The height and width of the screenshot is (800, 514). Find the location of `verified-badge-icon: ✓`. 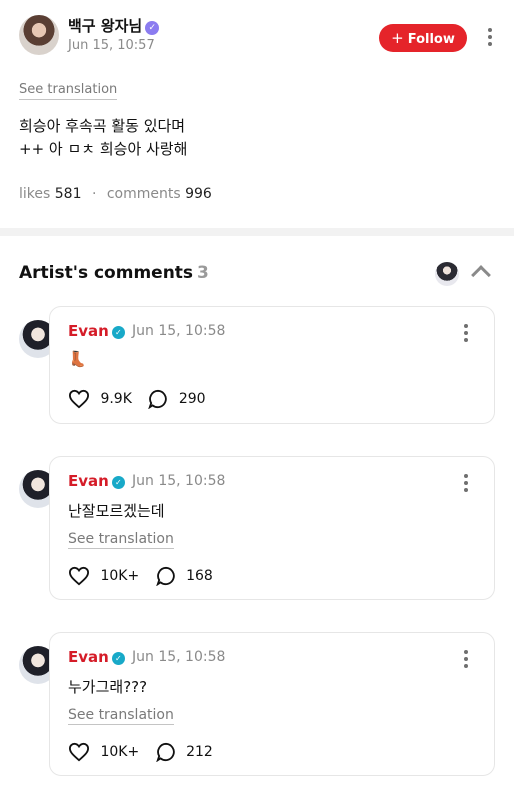

verified-badge-icon: ✓ is located at coordinates (152, 28).